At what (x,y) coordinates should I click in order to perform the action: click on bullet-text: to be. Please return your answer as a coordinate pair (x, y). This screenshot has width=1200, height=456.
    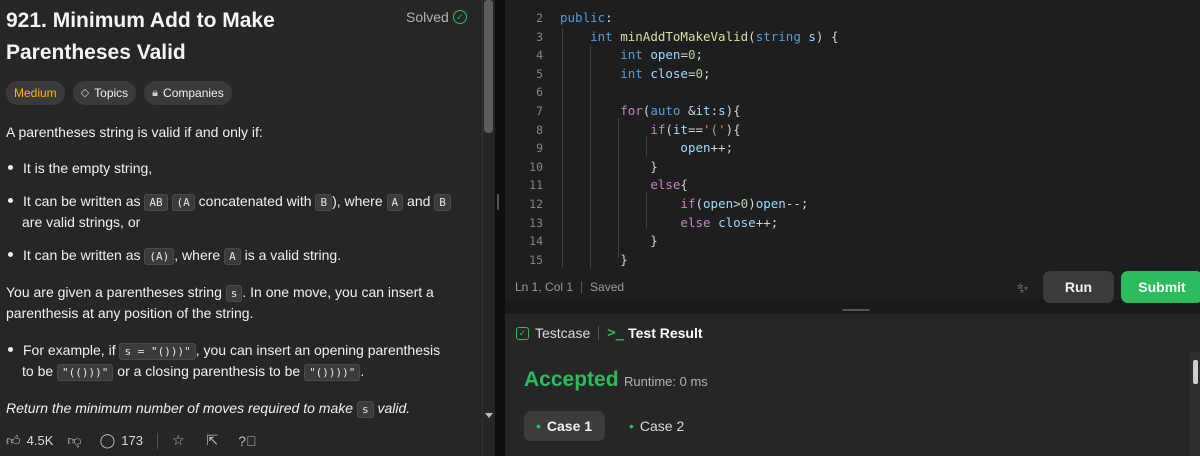
    Looking at the image, I should click on (40, 371).